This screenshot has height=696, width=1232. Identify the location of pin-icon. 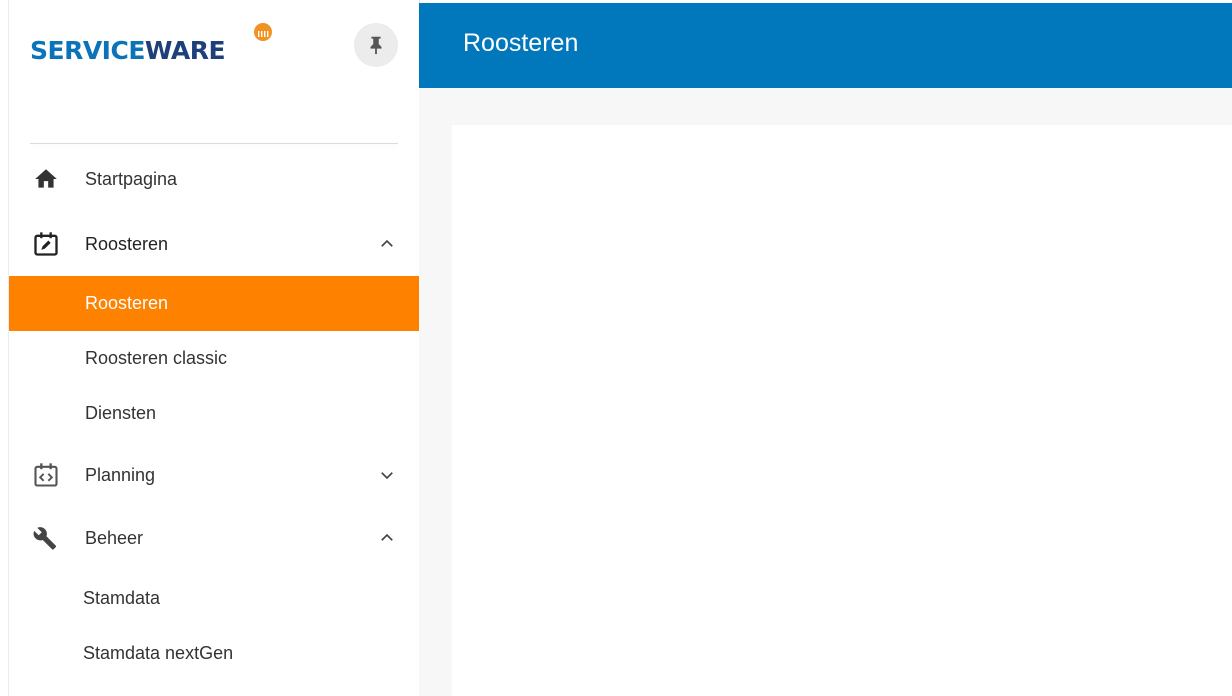
(376, 45).